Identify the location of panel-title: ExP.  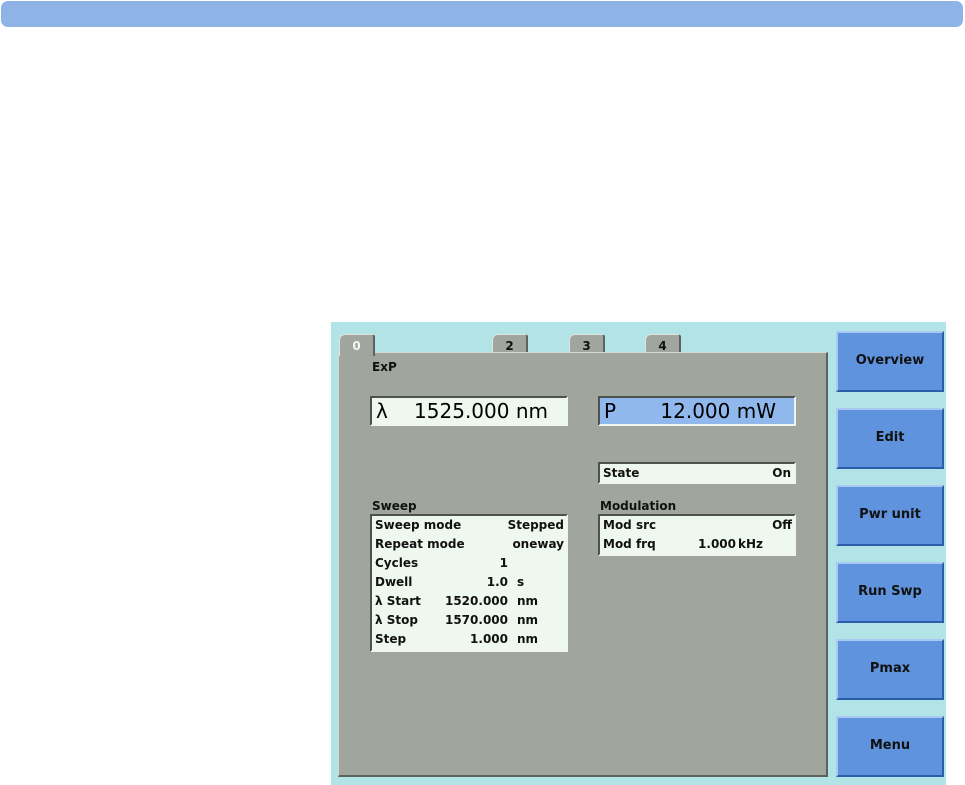
(384, 367).